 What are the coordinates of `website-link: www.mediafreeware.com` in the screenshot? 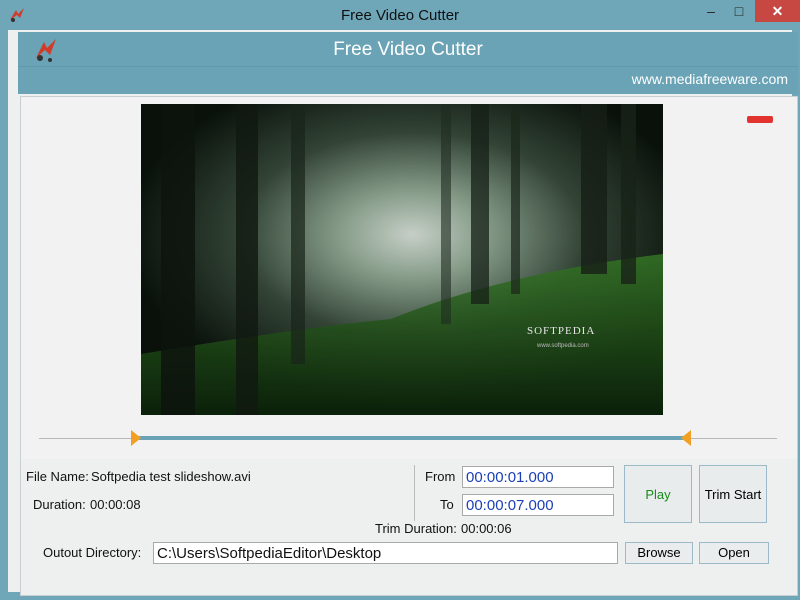 It's located at (710, 79).